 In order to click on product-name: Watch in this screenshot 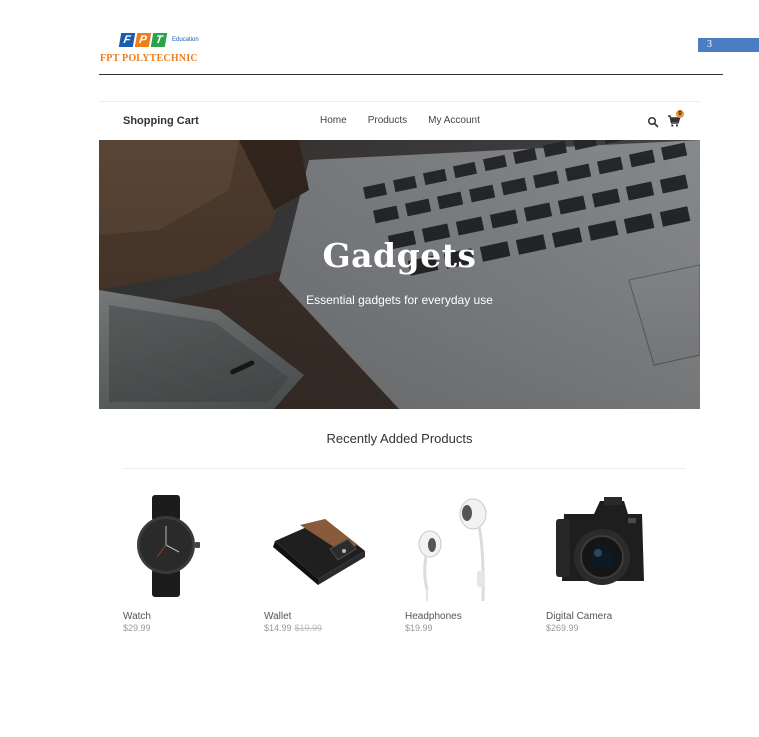, I will do `click(137, 616)`.